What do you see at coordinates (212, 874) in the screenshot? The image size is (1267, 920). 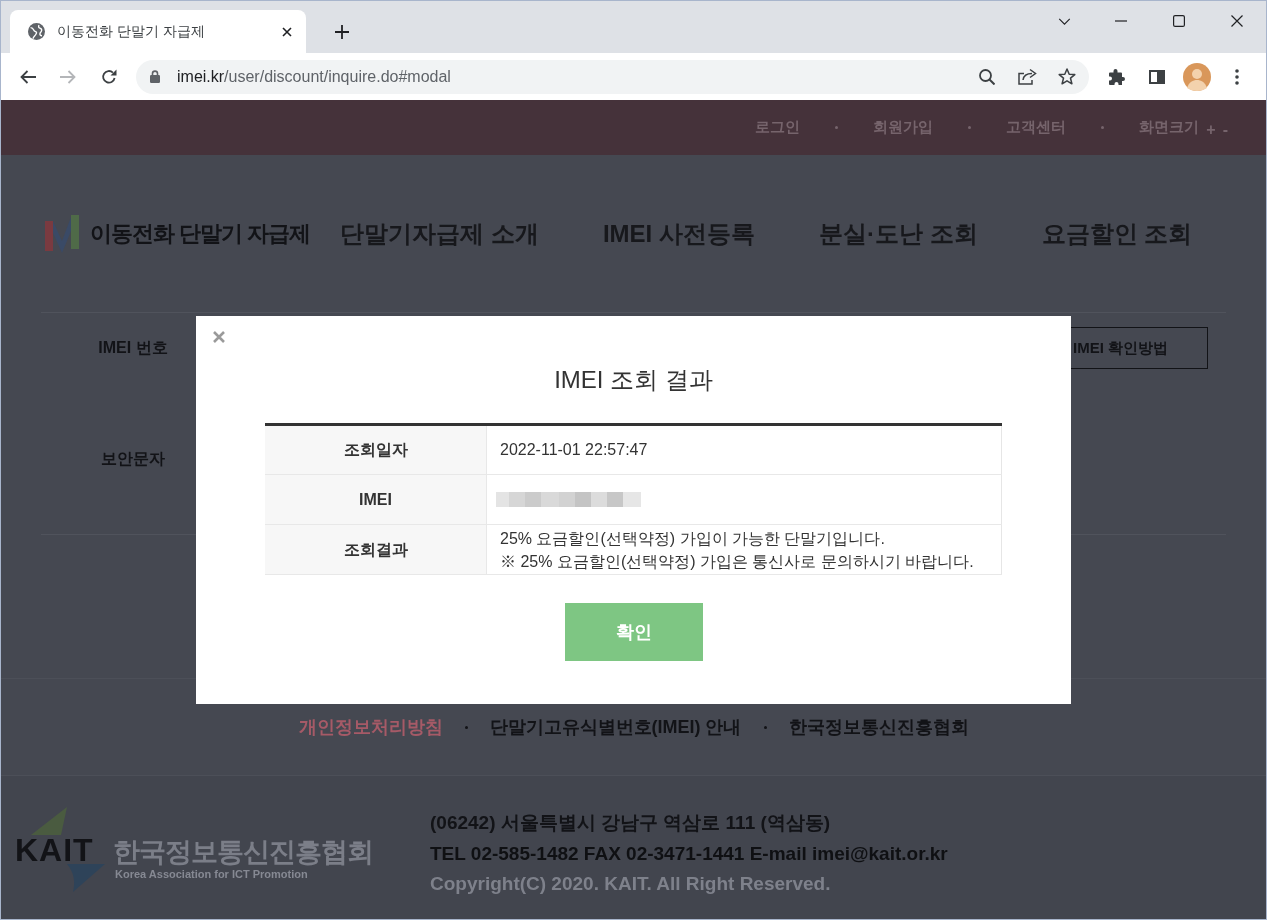 I see `logo-tagline: Korea Association for ICT Promotion` at bounding box center [212, 874].